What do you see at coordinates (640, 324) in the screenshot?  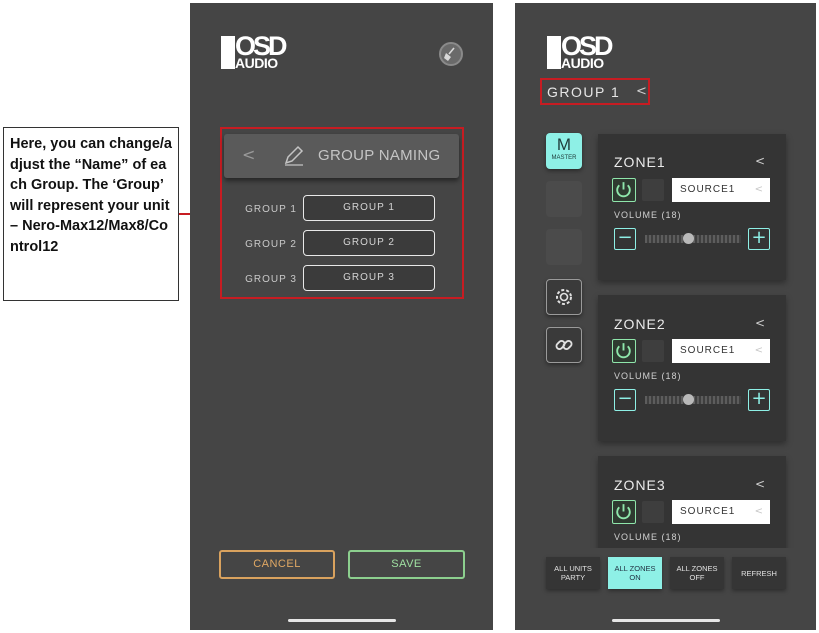 I see `zone-title: ZONE2` at bounding box center [640, 324].